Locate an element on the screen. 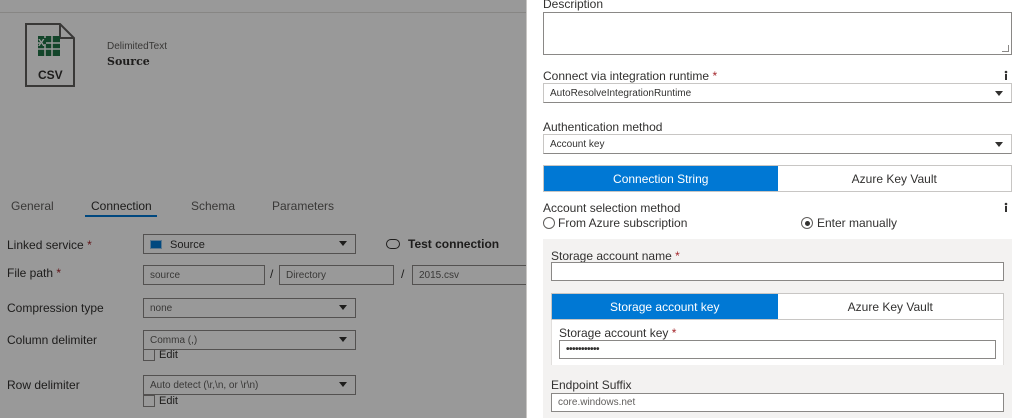 This screenshot has width=1024, height=418. account-selection-label: Account selection method is located at coordinates (612, 208).